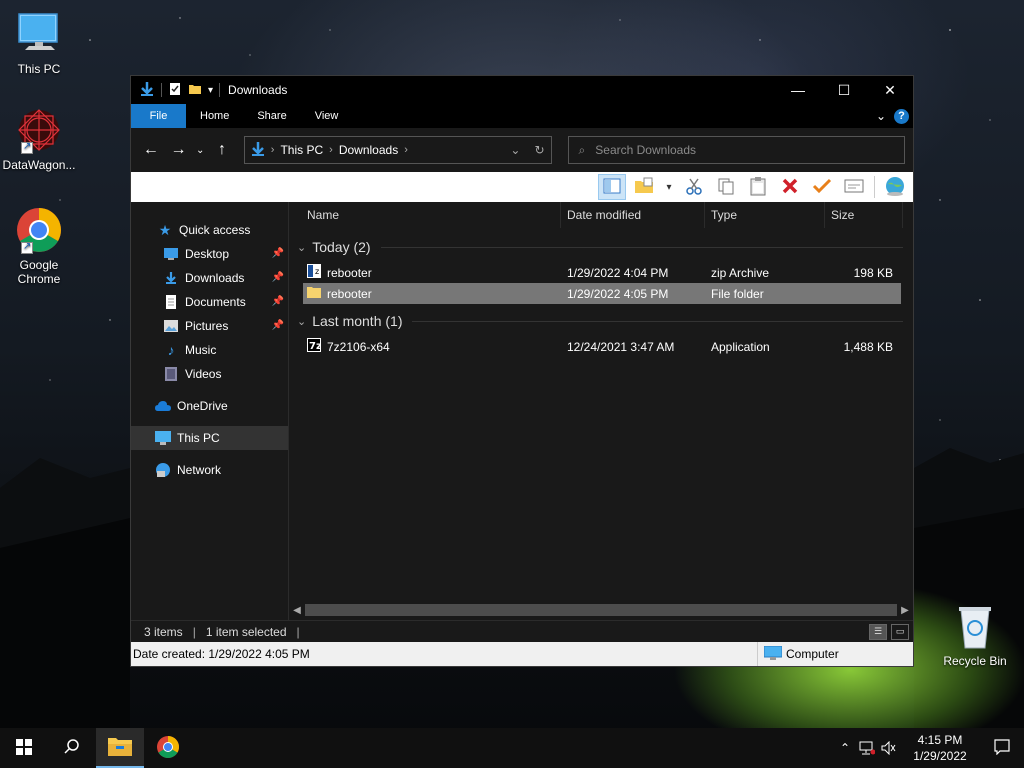 This screenshot has width=1024, height=768. What do you see at coordinates (975, 626) in the screenshot?
I see `recycle-bin-icon` at bounding box center [975, 626].